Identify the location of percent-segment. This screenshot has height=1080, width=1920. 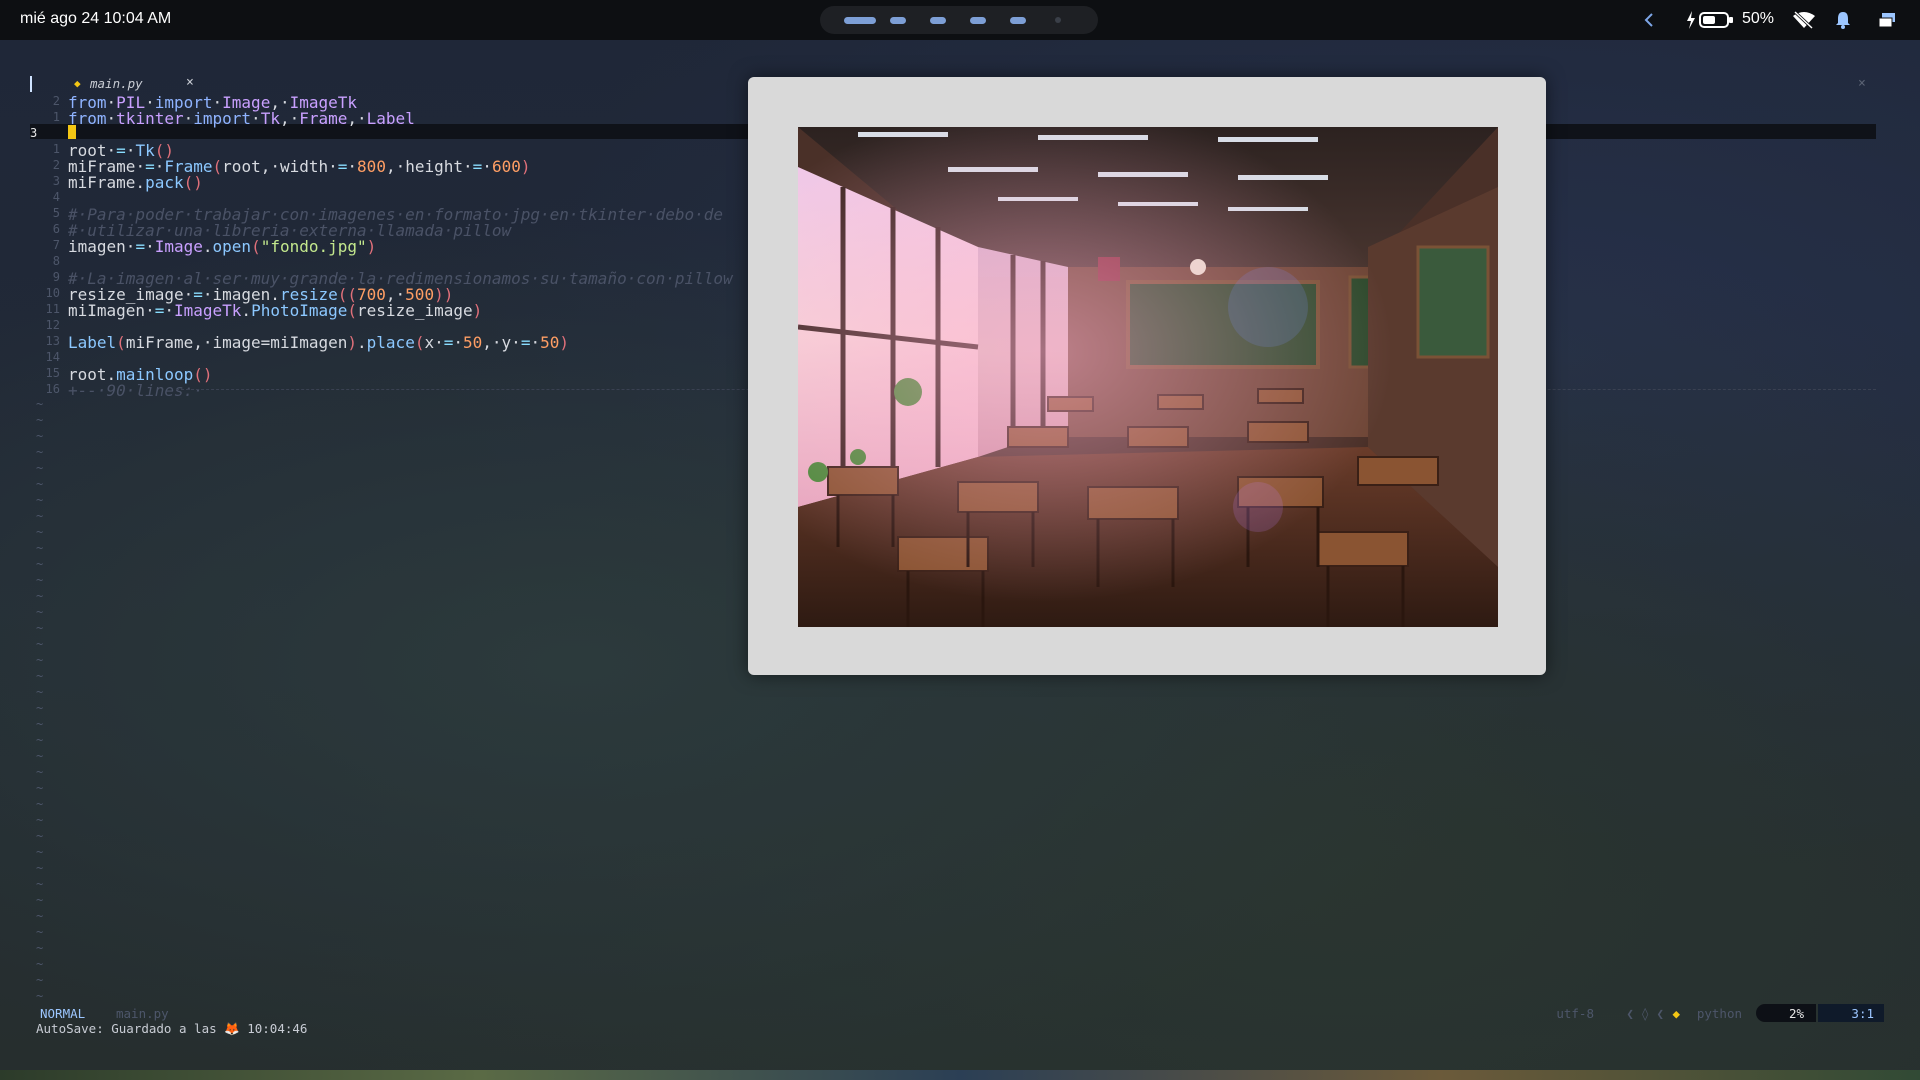
(1786, 1013).